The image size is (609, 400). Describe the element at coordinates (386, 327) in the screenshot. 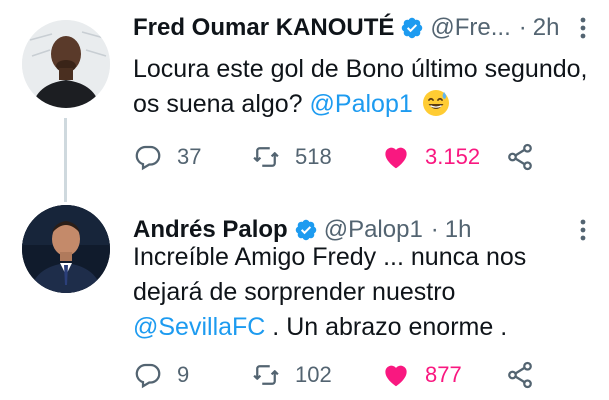

I see `tweet-text-tail: . Un abrazo enorme .` at that location.